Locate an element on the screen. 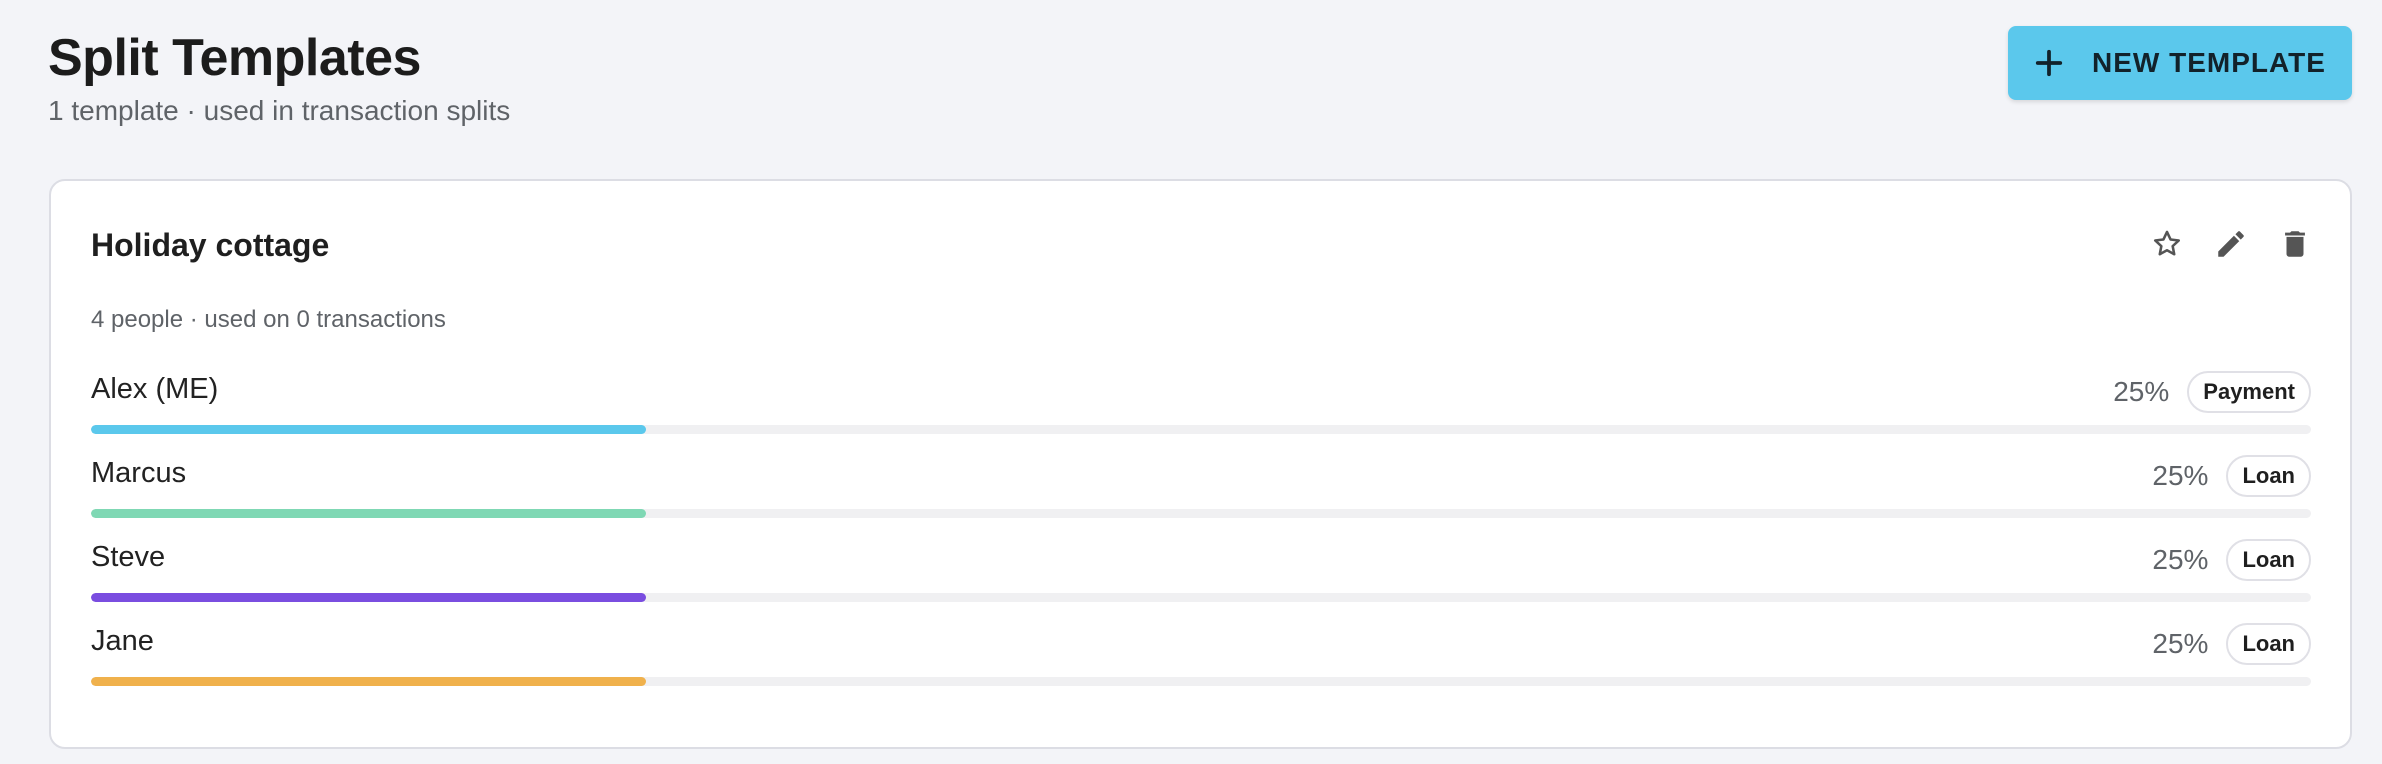 Image resolution: width=2382 pixels, height=764 pixels. member-row: Alex (ME) 25% Payment is located at coordinates (1201, 413).